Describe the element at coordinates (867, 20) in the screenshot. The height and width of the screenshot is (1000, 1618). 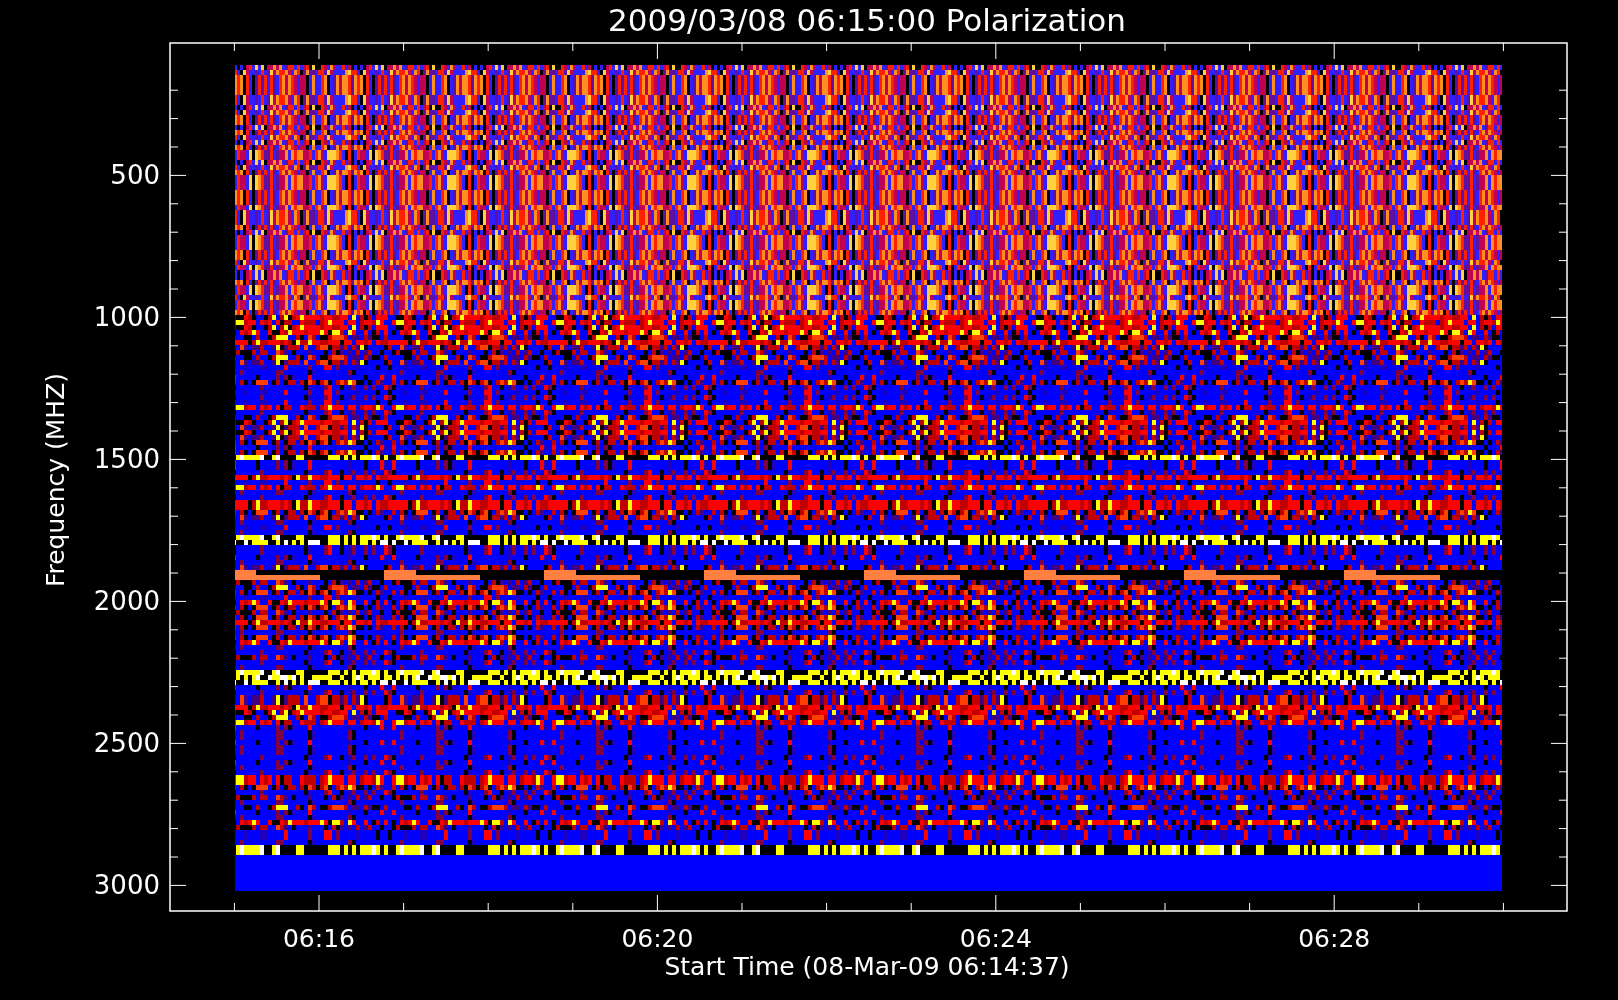
I see `chart-title: 2009/03/08 06:15:00 Polarization` at that location.